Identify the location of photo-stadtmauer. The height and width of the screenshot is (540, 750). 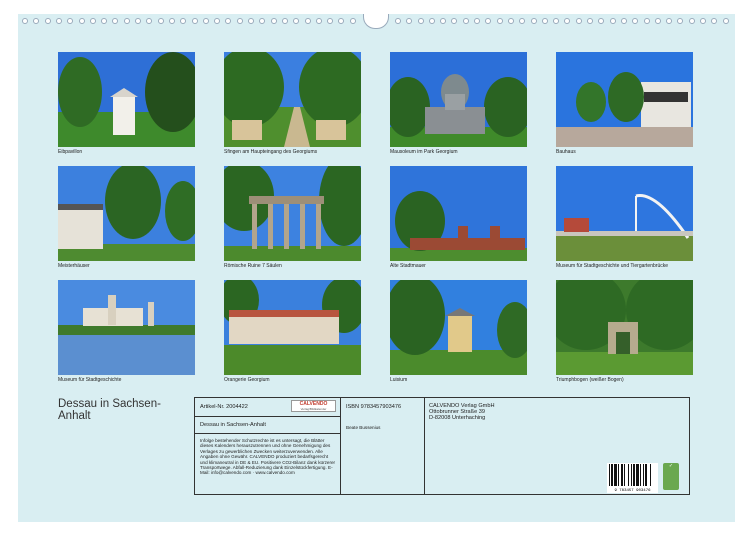
(458, 213).